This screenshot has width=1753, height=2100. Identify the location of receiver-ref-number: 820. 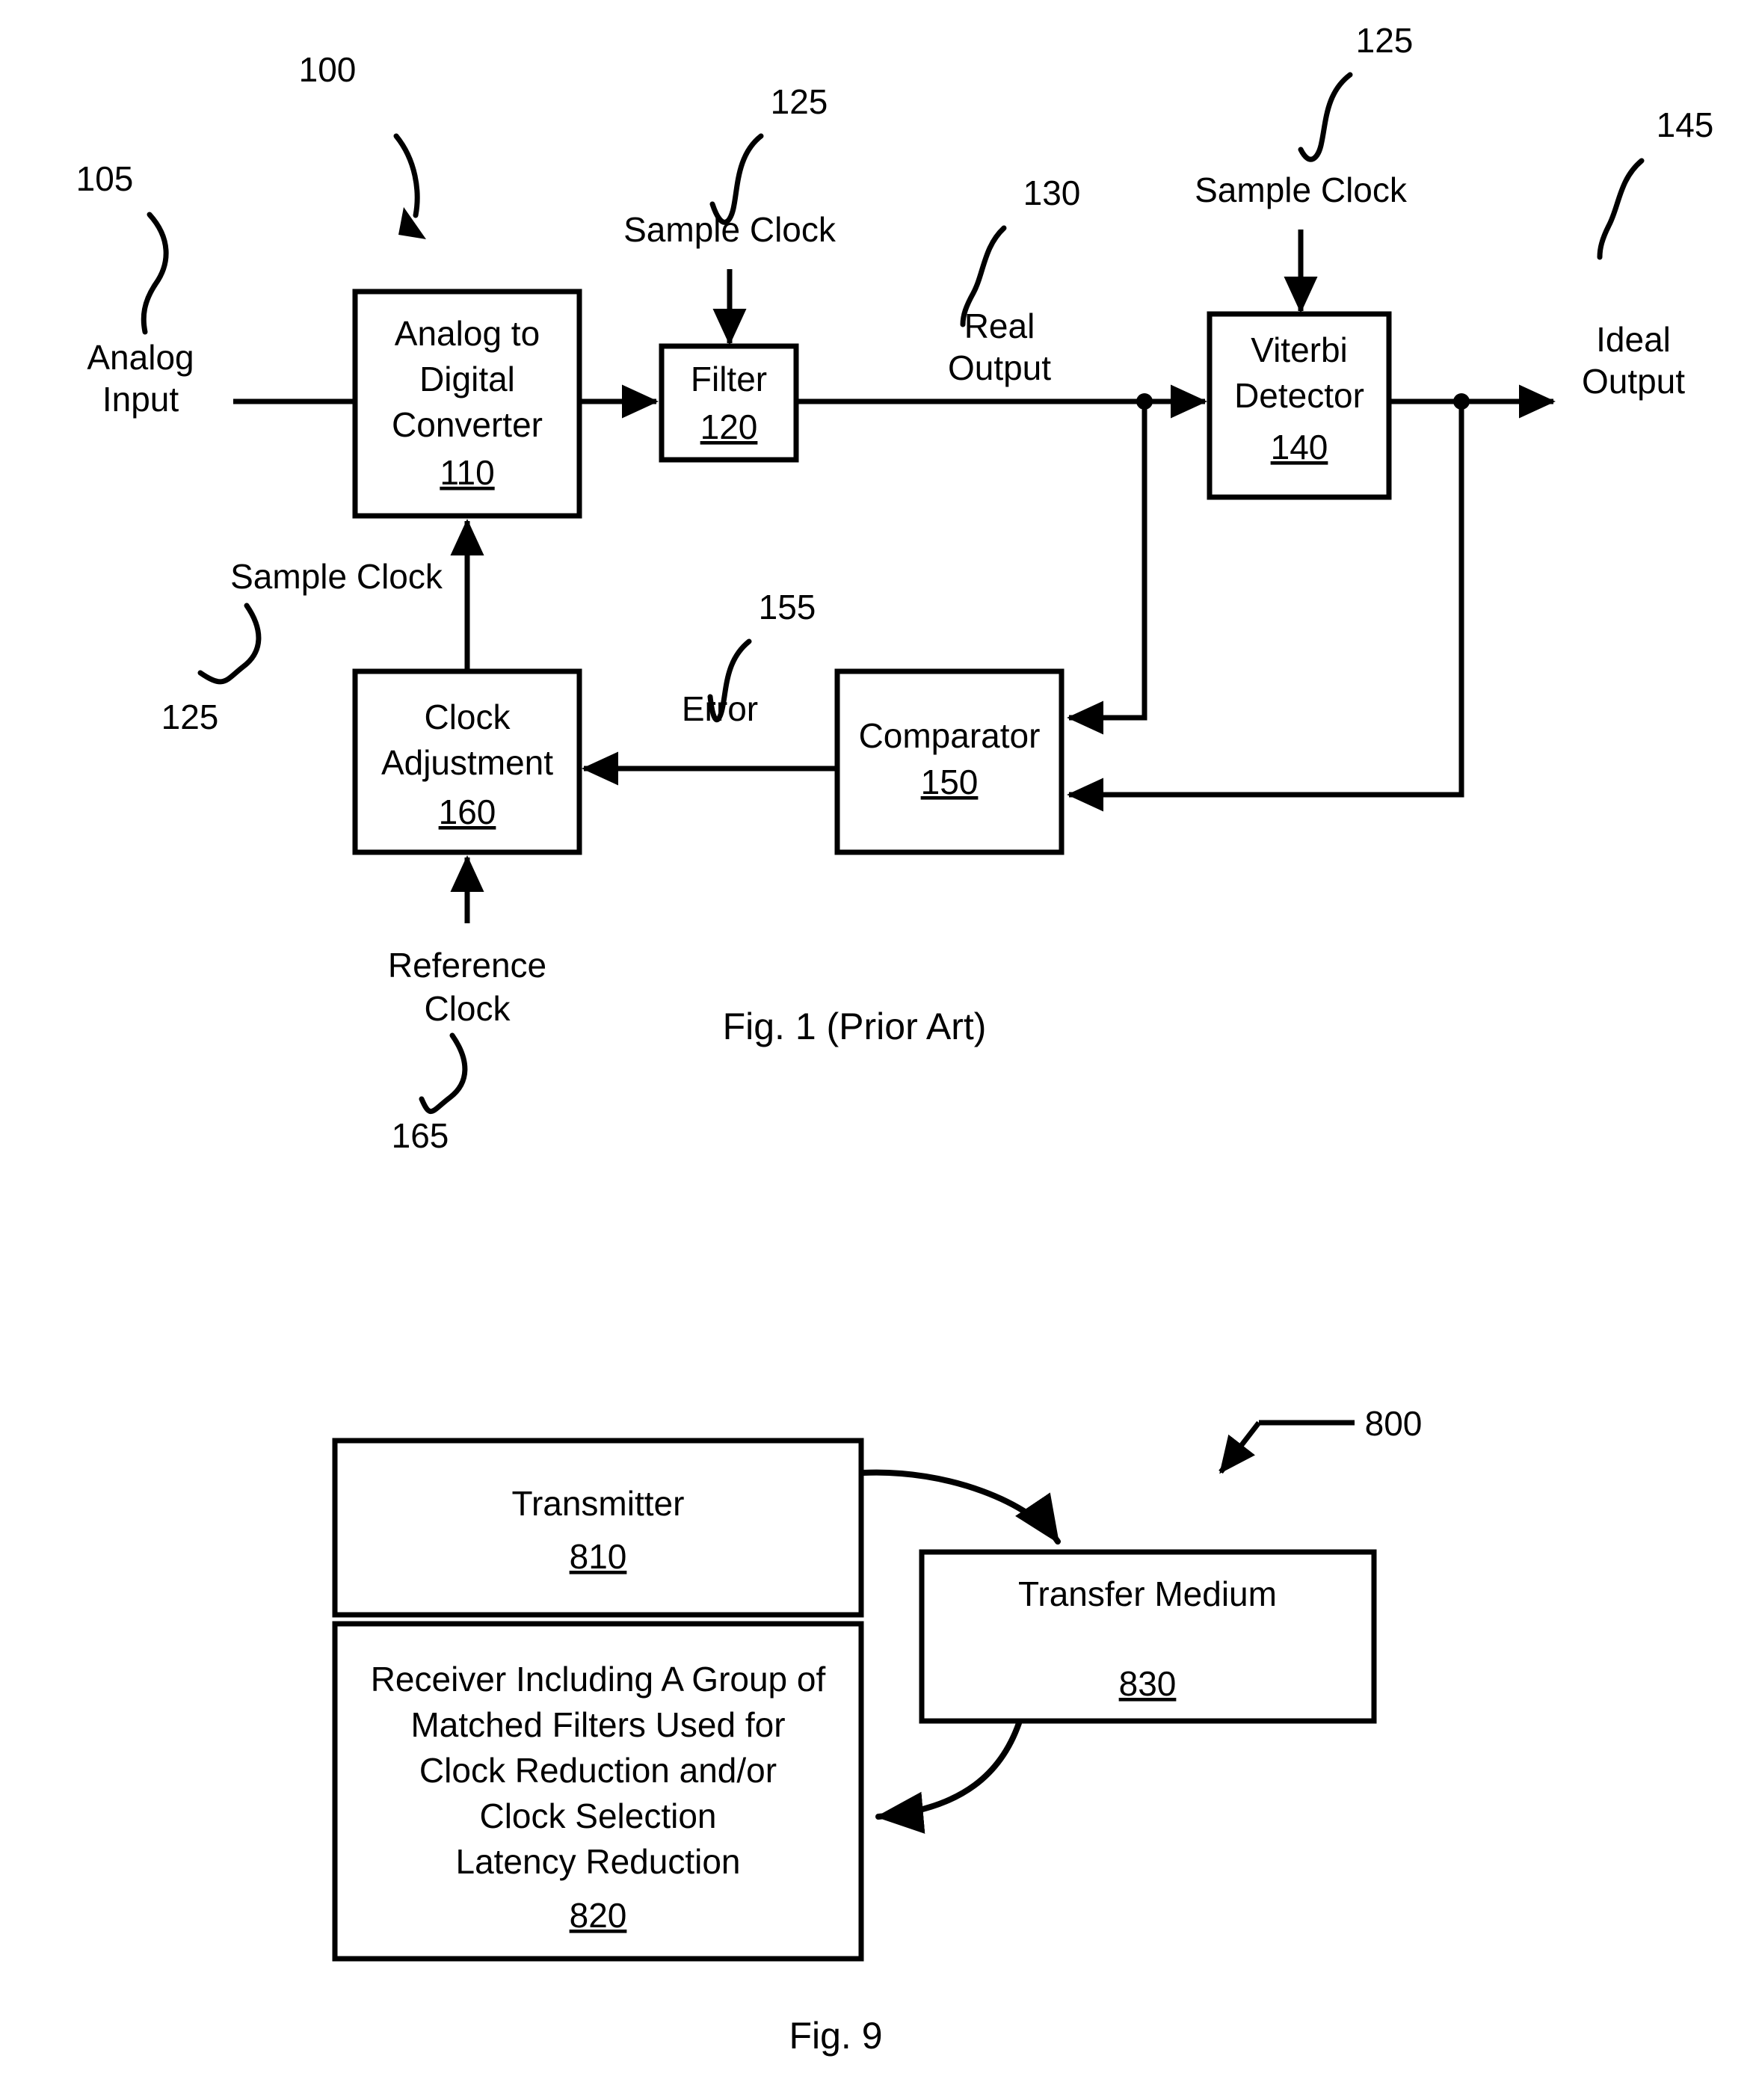
(598, 1915).